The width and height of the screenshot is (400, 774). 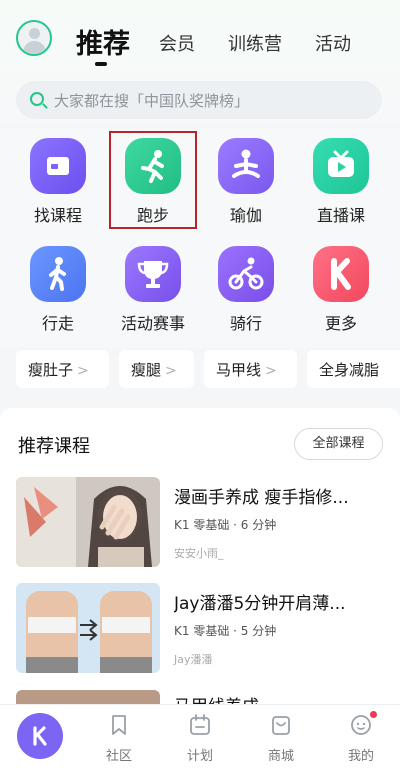 I want to click on nav-profile: 我的, so click(x=361, y=741).